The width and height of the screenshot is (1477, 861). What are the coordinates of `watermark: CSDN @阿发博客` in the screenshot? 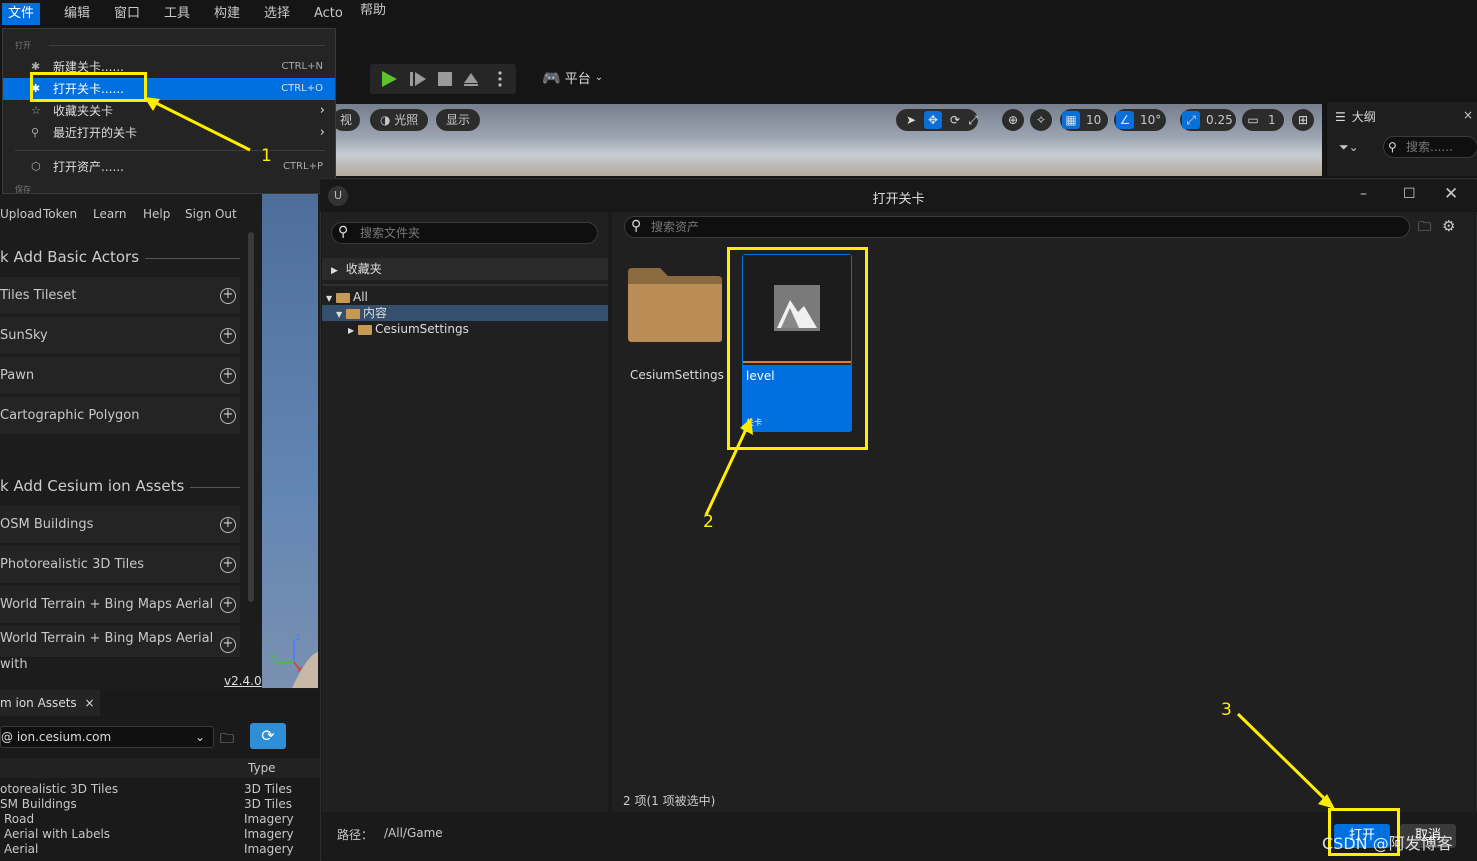 It's located at (1387, 843).